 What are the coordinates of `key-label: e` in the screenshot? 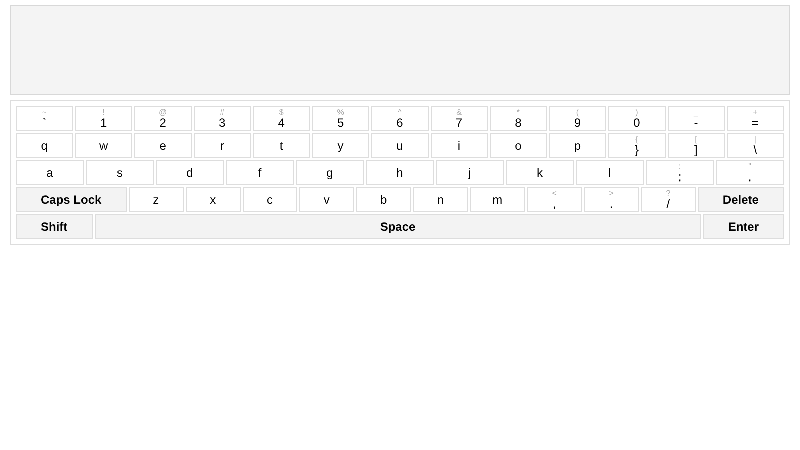 It's located at (163, 146).